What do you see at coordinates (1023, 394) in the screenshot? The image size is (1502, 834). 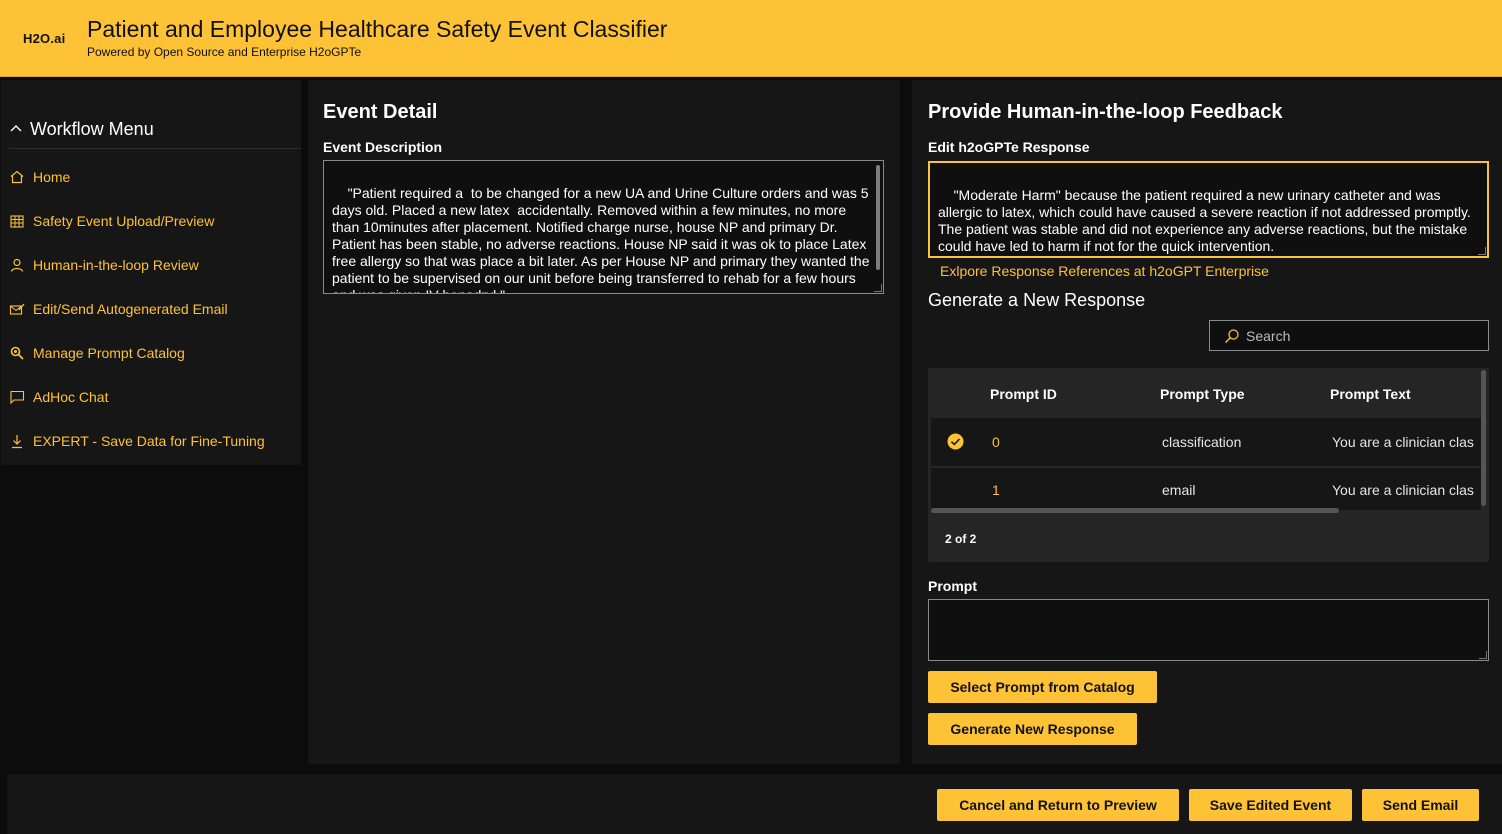 I see `column-header-prompt-id: Prompt ID` at bounding box center [1023, 394].